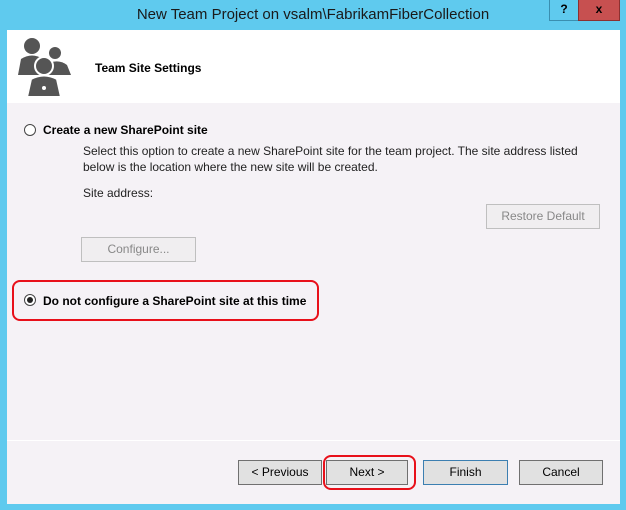  Describe the element at coordinates (30, 300) in the screenshot. I see `no-sharepoint-radio` at that location.